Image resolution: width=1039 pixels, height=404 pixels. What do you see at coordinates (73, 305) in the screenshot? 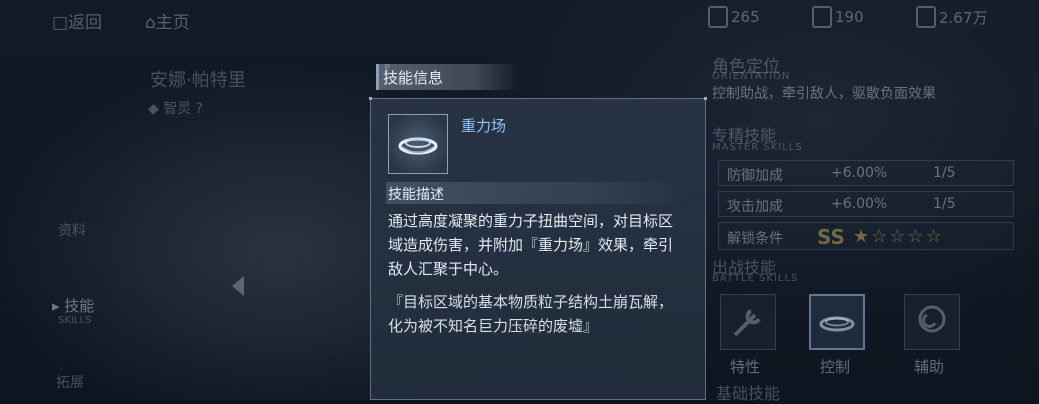
I see `sidebar-item-skills: ▸ 技能` at bounding box center [73, 305].